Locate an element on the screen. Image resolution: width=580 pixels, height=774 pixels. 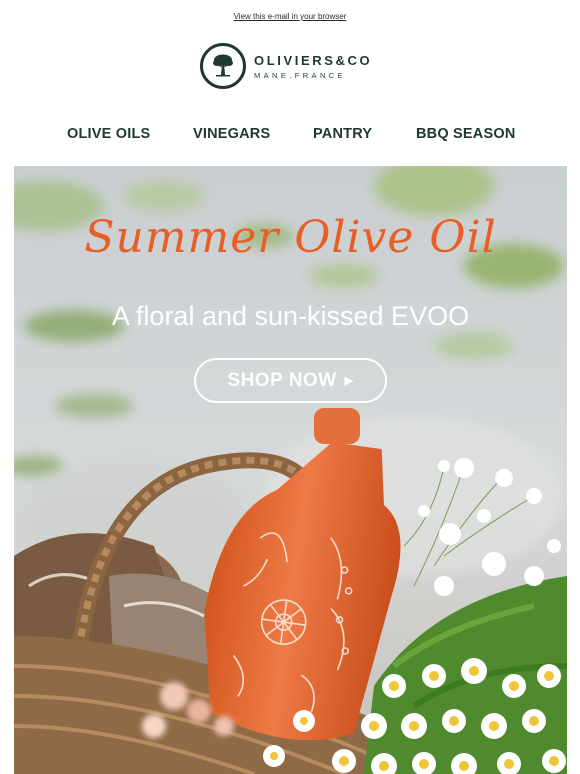
preheader: View this e-mail in your browser is located at coordinates (290, 15).